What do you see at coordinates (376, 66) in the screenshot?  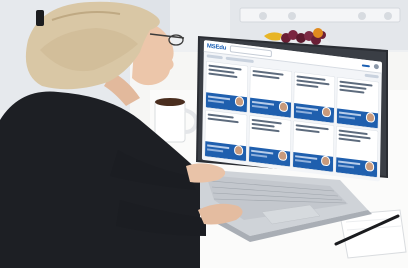 I see `avatar` at bounding box center [376, 66].